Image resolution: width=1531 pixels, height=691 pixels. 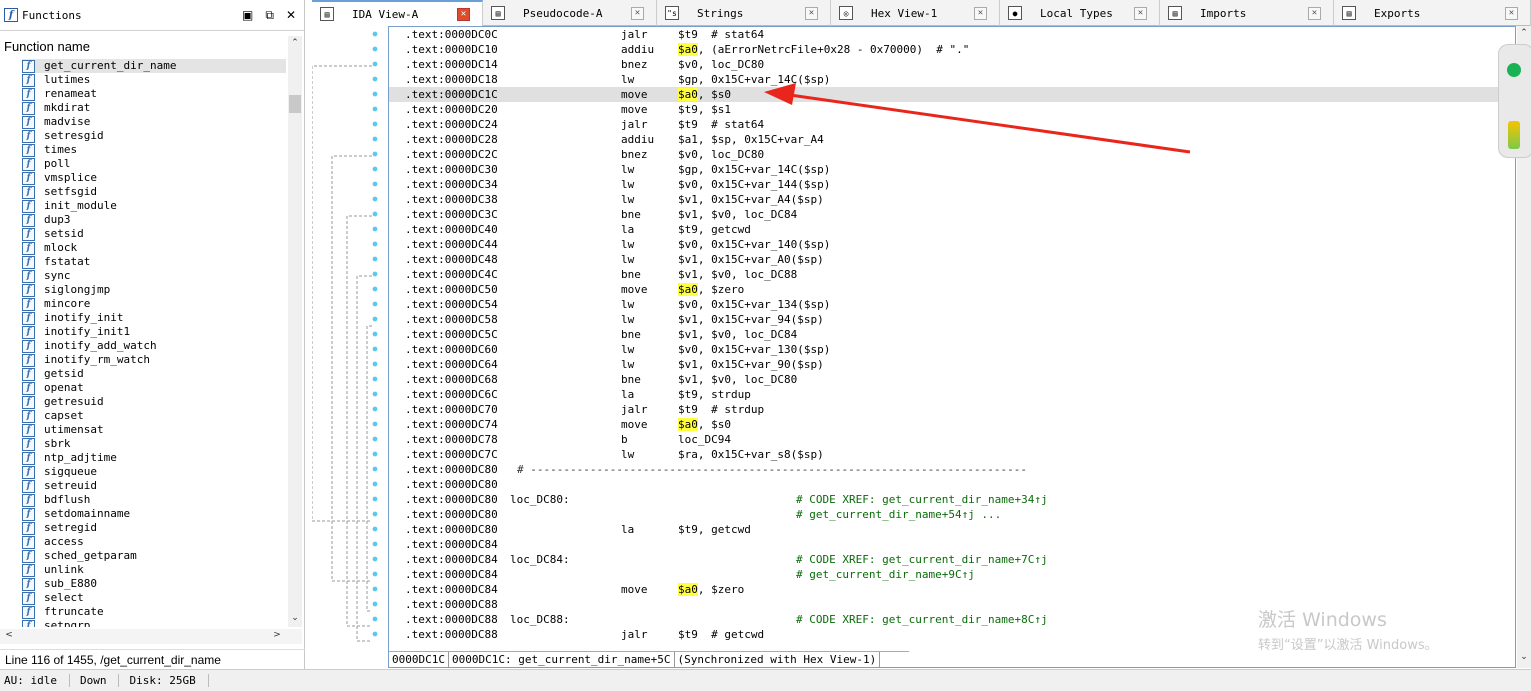 I want to click on disasm-line: .text:0000DC38 lw $v1, 0x15C+var_A4($sp), so click(x=944, y=199).